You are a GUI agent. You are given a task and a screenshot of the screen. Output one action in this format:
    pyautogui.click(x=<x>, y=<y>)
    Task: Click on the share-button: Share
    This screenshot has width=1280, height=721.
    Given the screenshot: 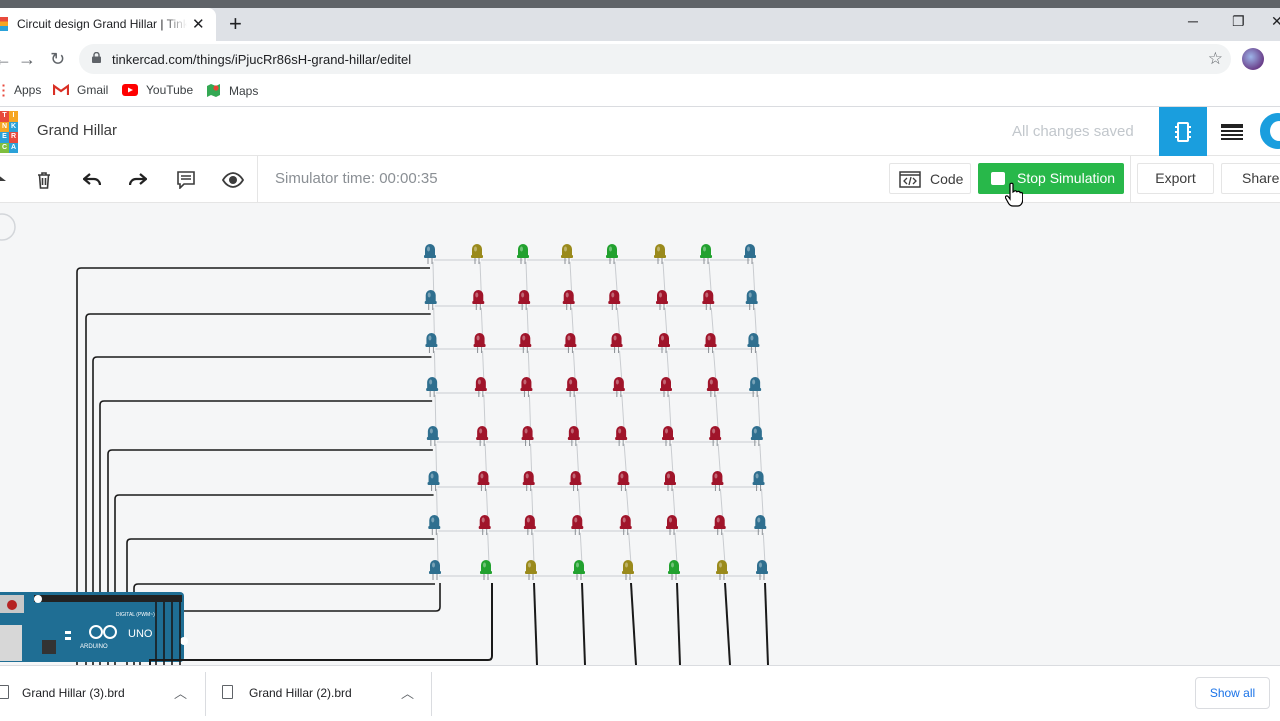 What is the action you would take?
    pyautogui.click(x=1250, y=178)
    